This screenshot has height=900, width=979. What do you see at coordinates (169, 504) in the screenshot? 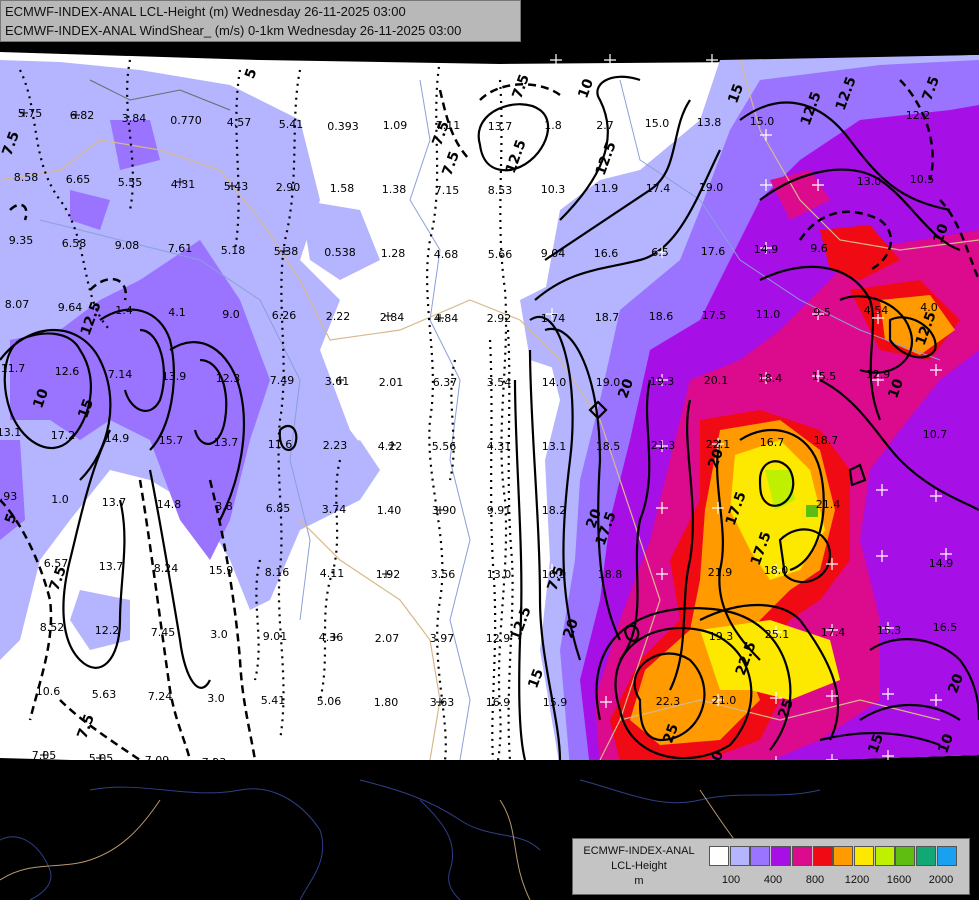
I see `windshear-value: 14.8` at bounding box center [169, 504].